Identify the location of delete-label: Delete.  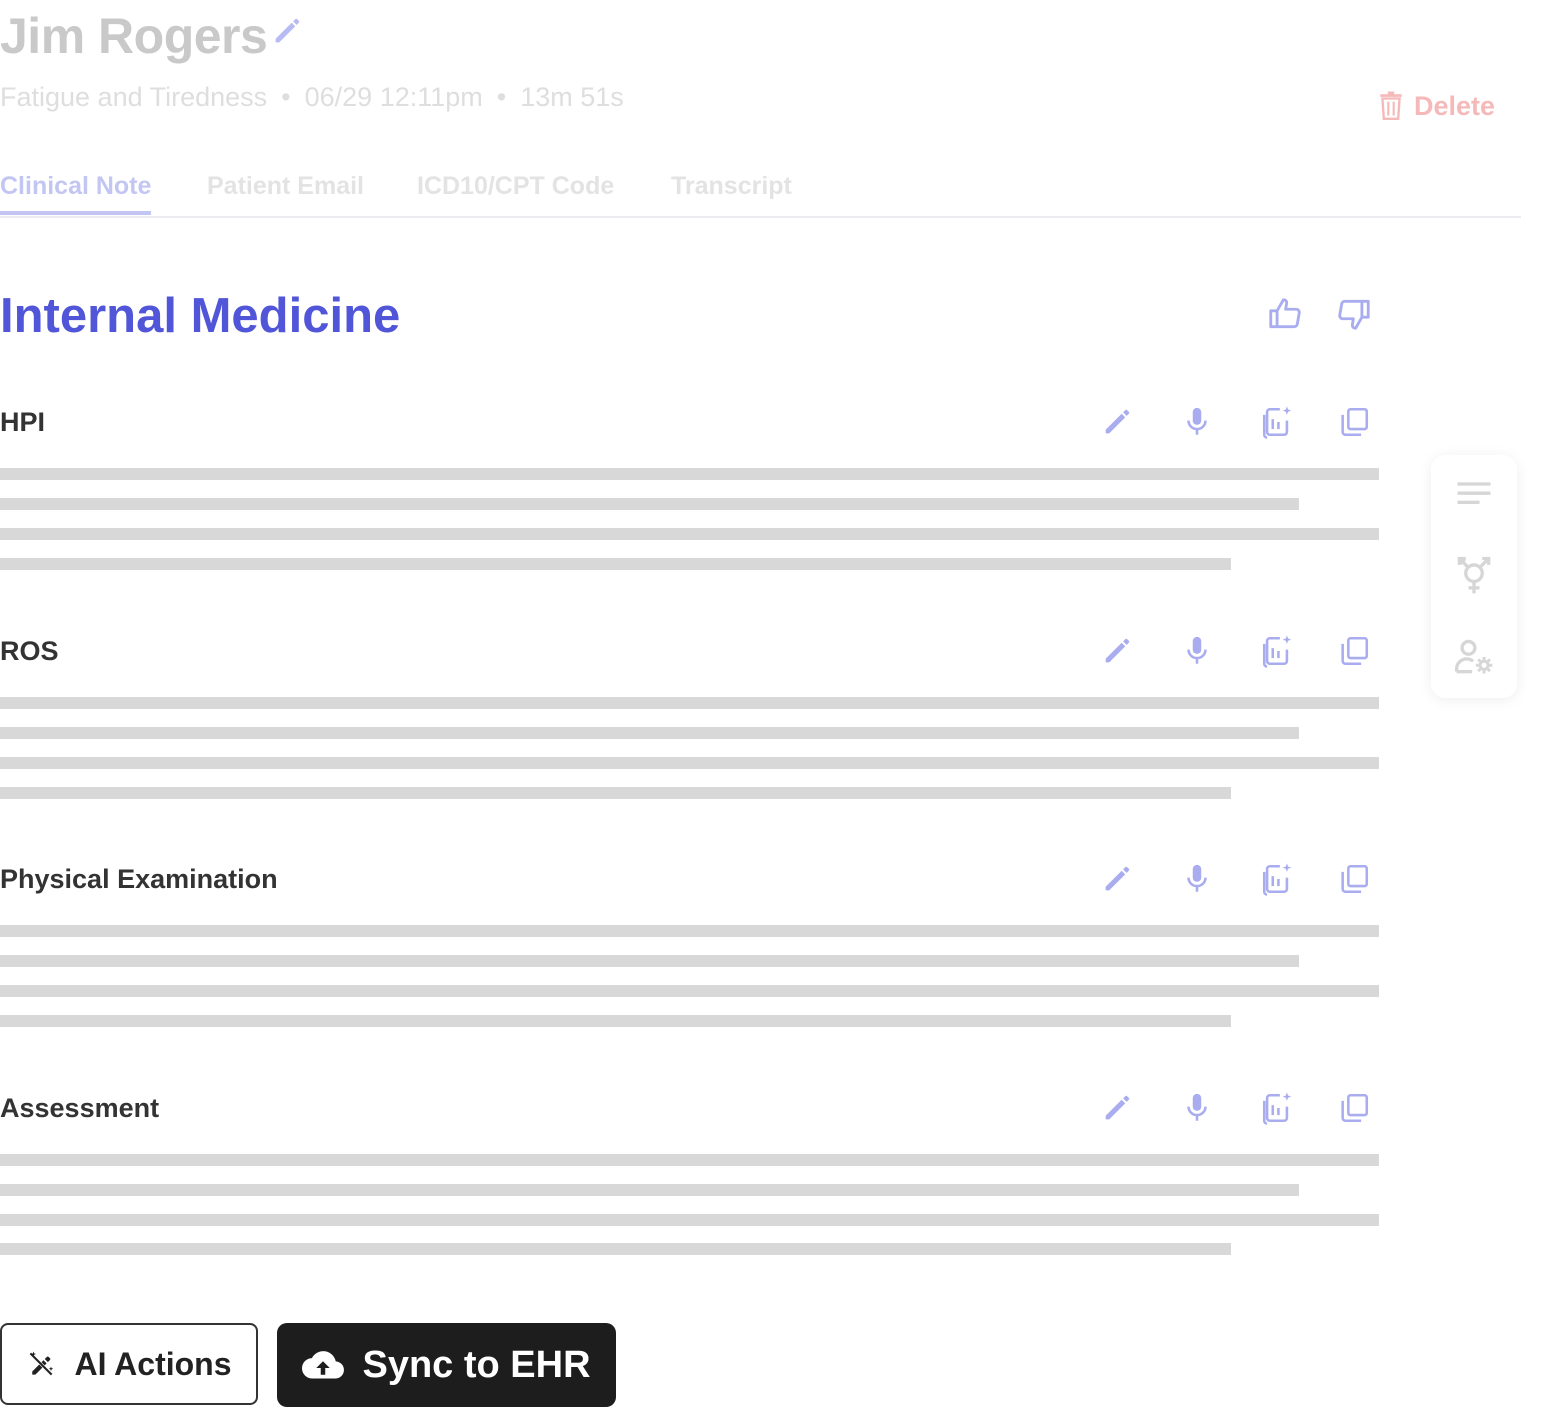
(1455, 106).